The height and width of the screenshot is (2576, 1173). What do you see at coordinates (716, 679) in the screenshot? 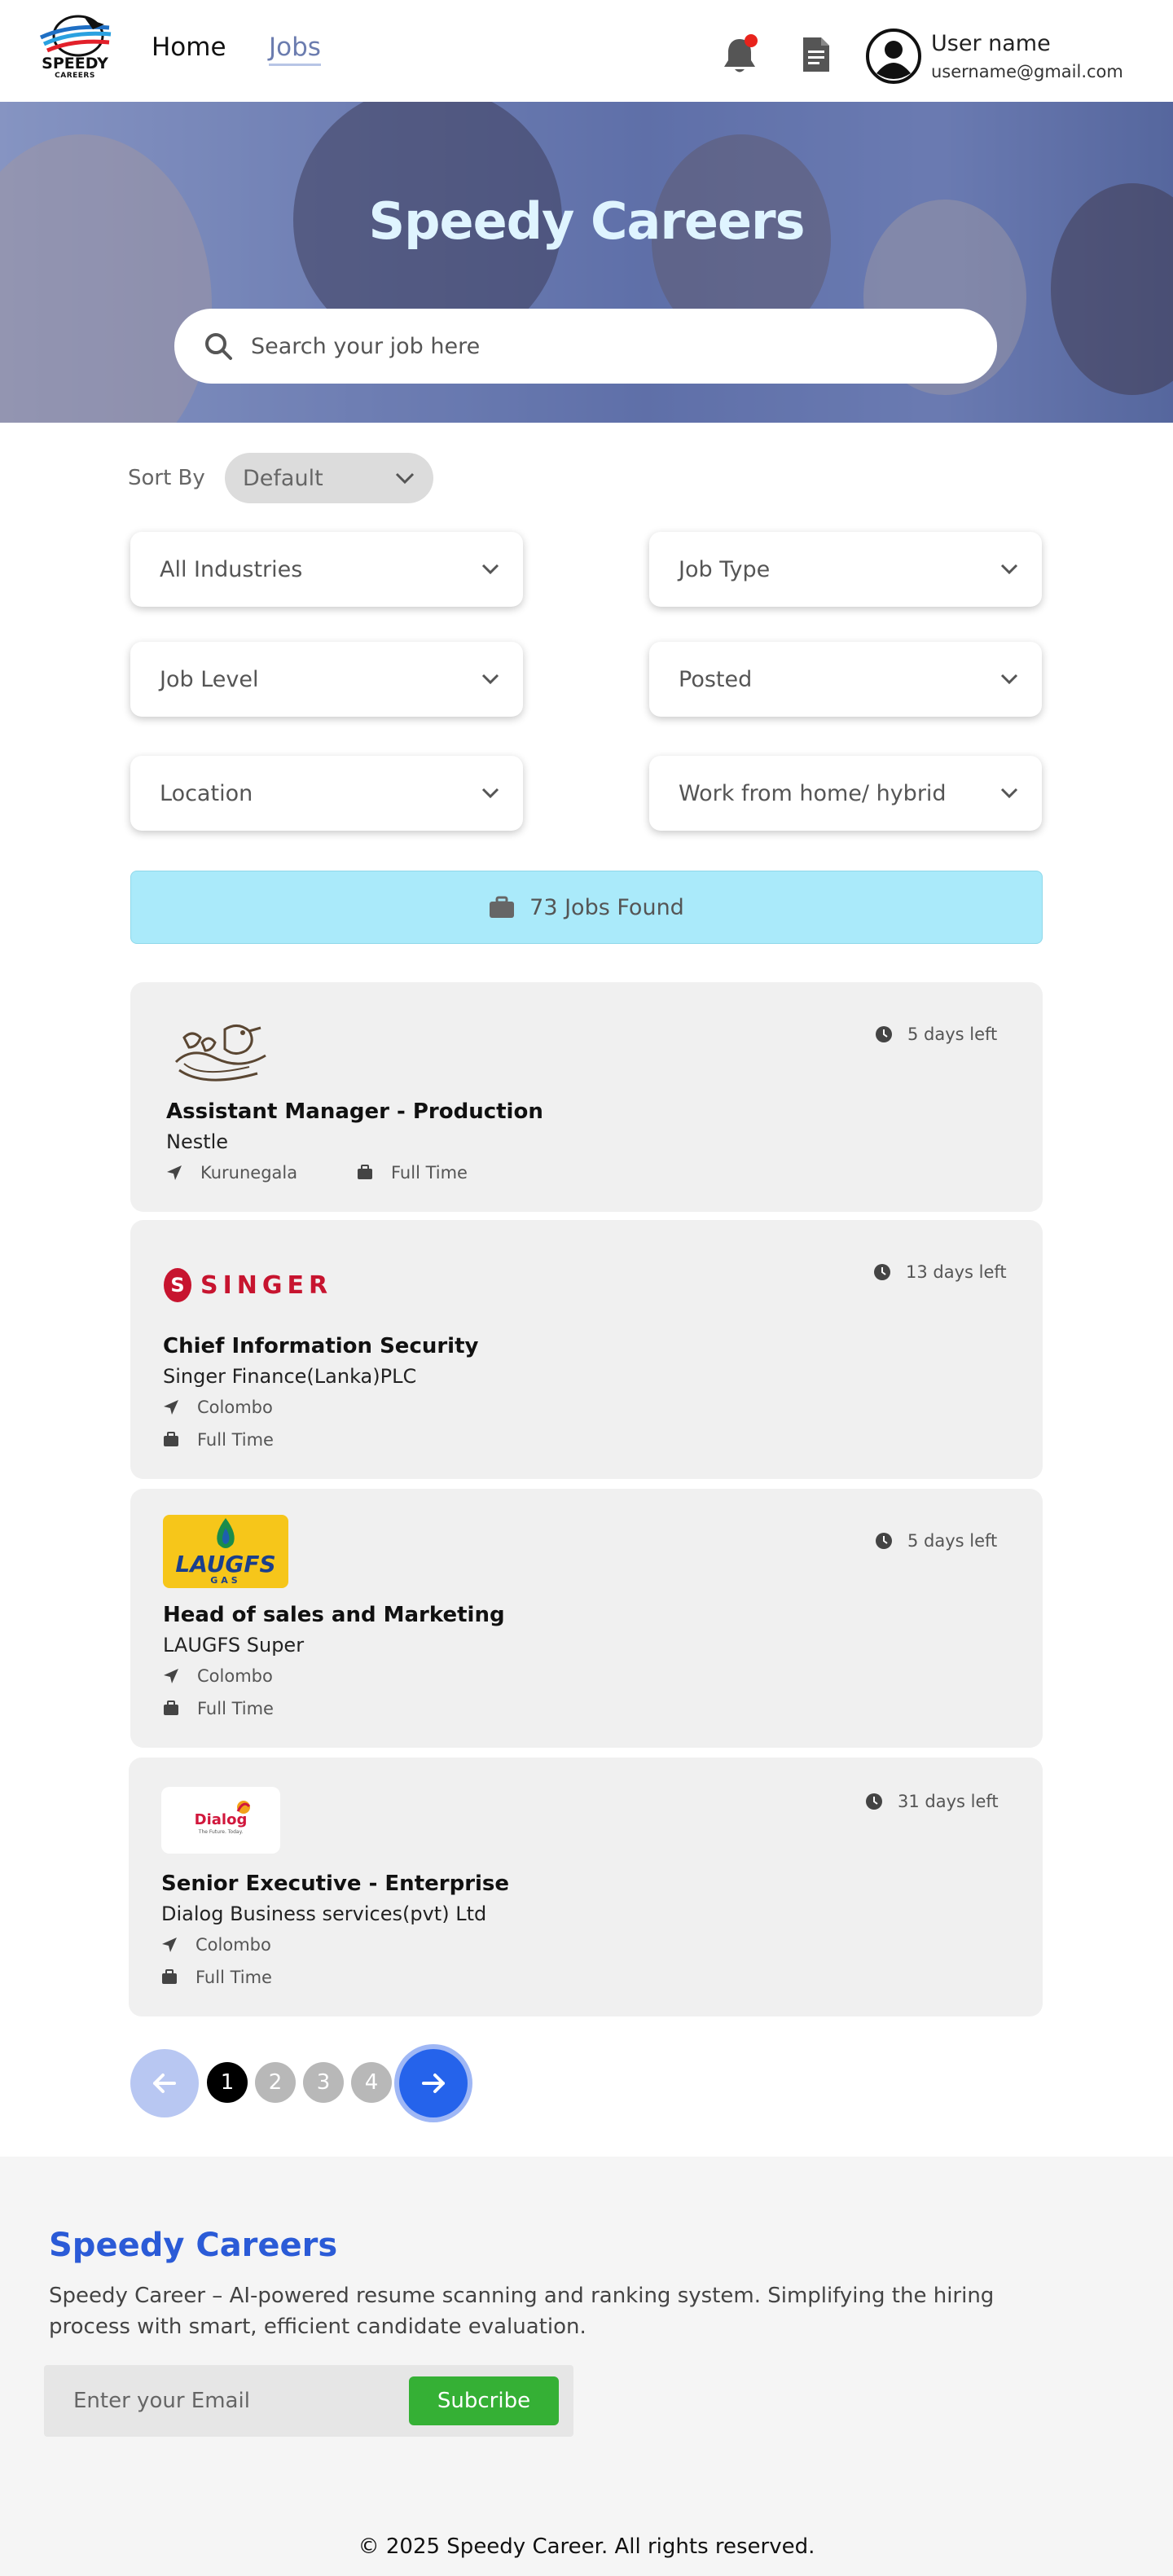
I see `posted-filter-label: Posted` at bounding box center [716, 679].